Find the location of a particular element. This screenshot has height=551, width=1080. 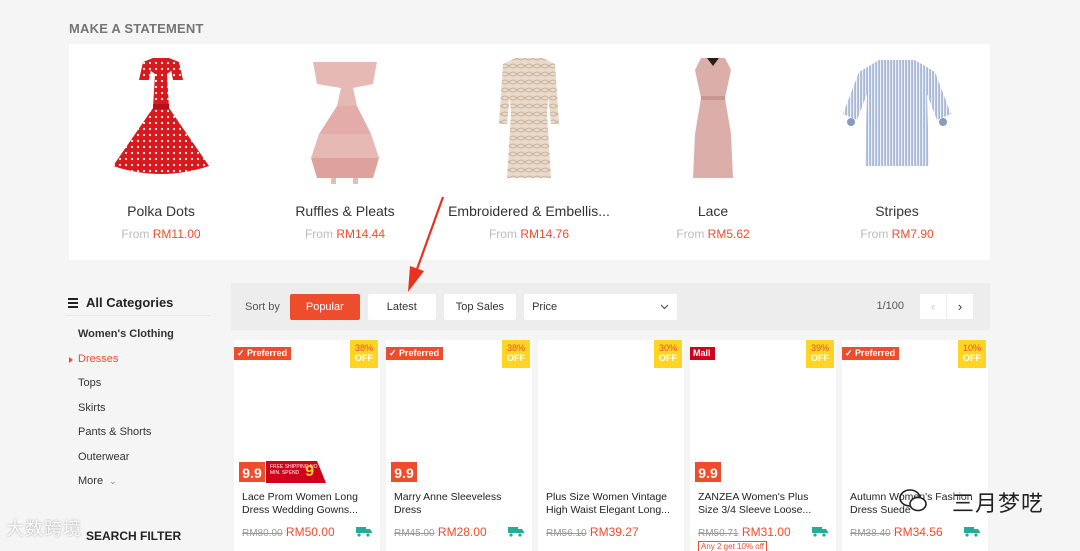

bundle-promo-label: Any 2 get 10% off is located at coordinates (733, 546).